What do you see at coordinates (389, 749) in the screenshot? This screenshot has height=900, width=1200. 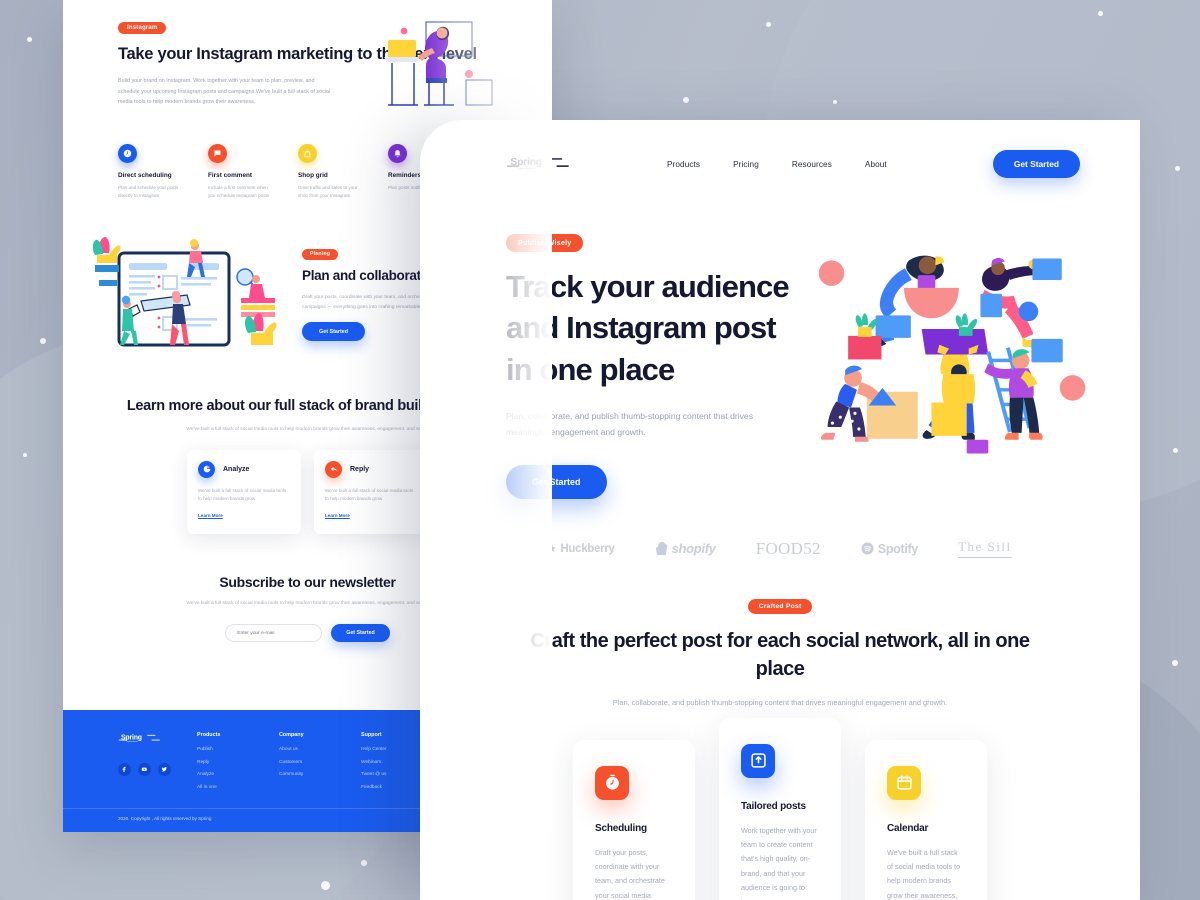 I see `back-footer-link: Help Center` at bounding box center [389, 749].